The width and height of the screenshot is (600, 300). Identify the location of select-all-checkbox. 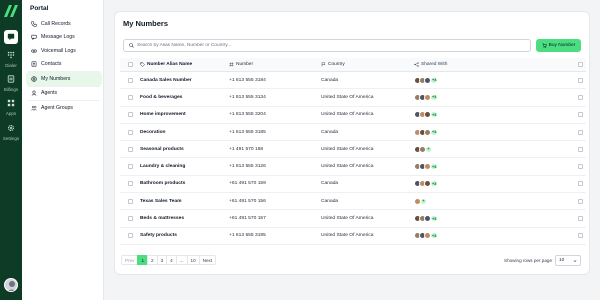
(130, 64).